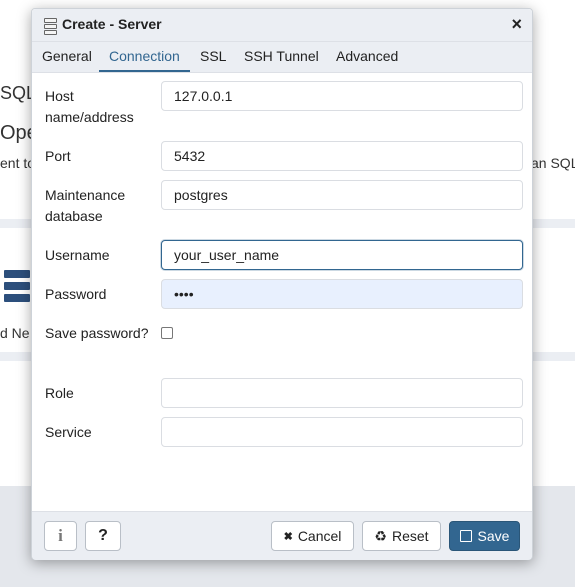 This screenshot has height=587, width=575. I want to click on database-icon, so click(17, 292).